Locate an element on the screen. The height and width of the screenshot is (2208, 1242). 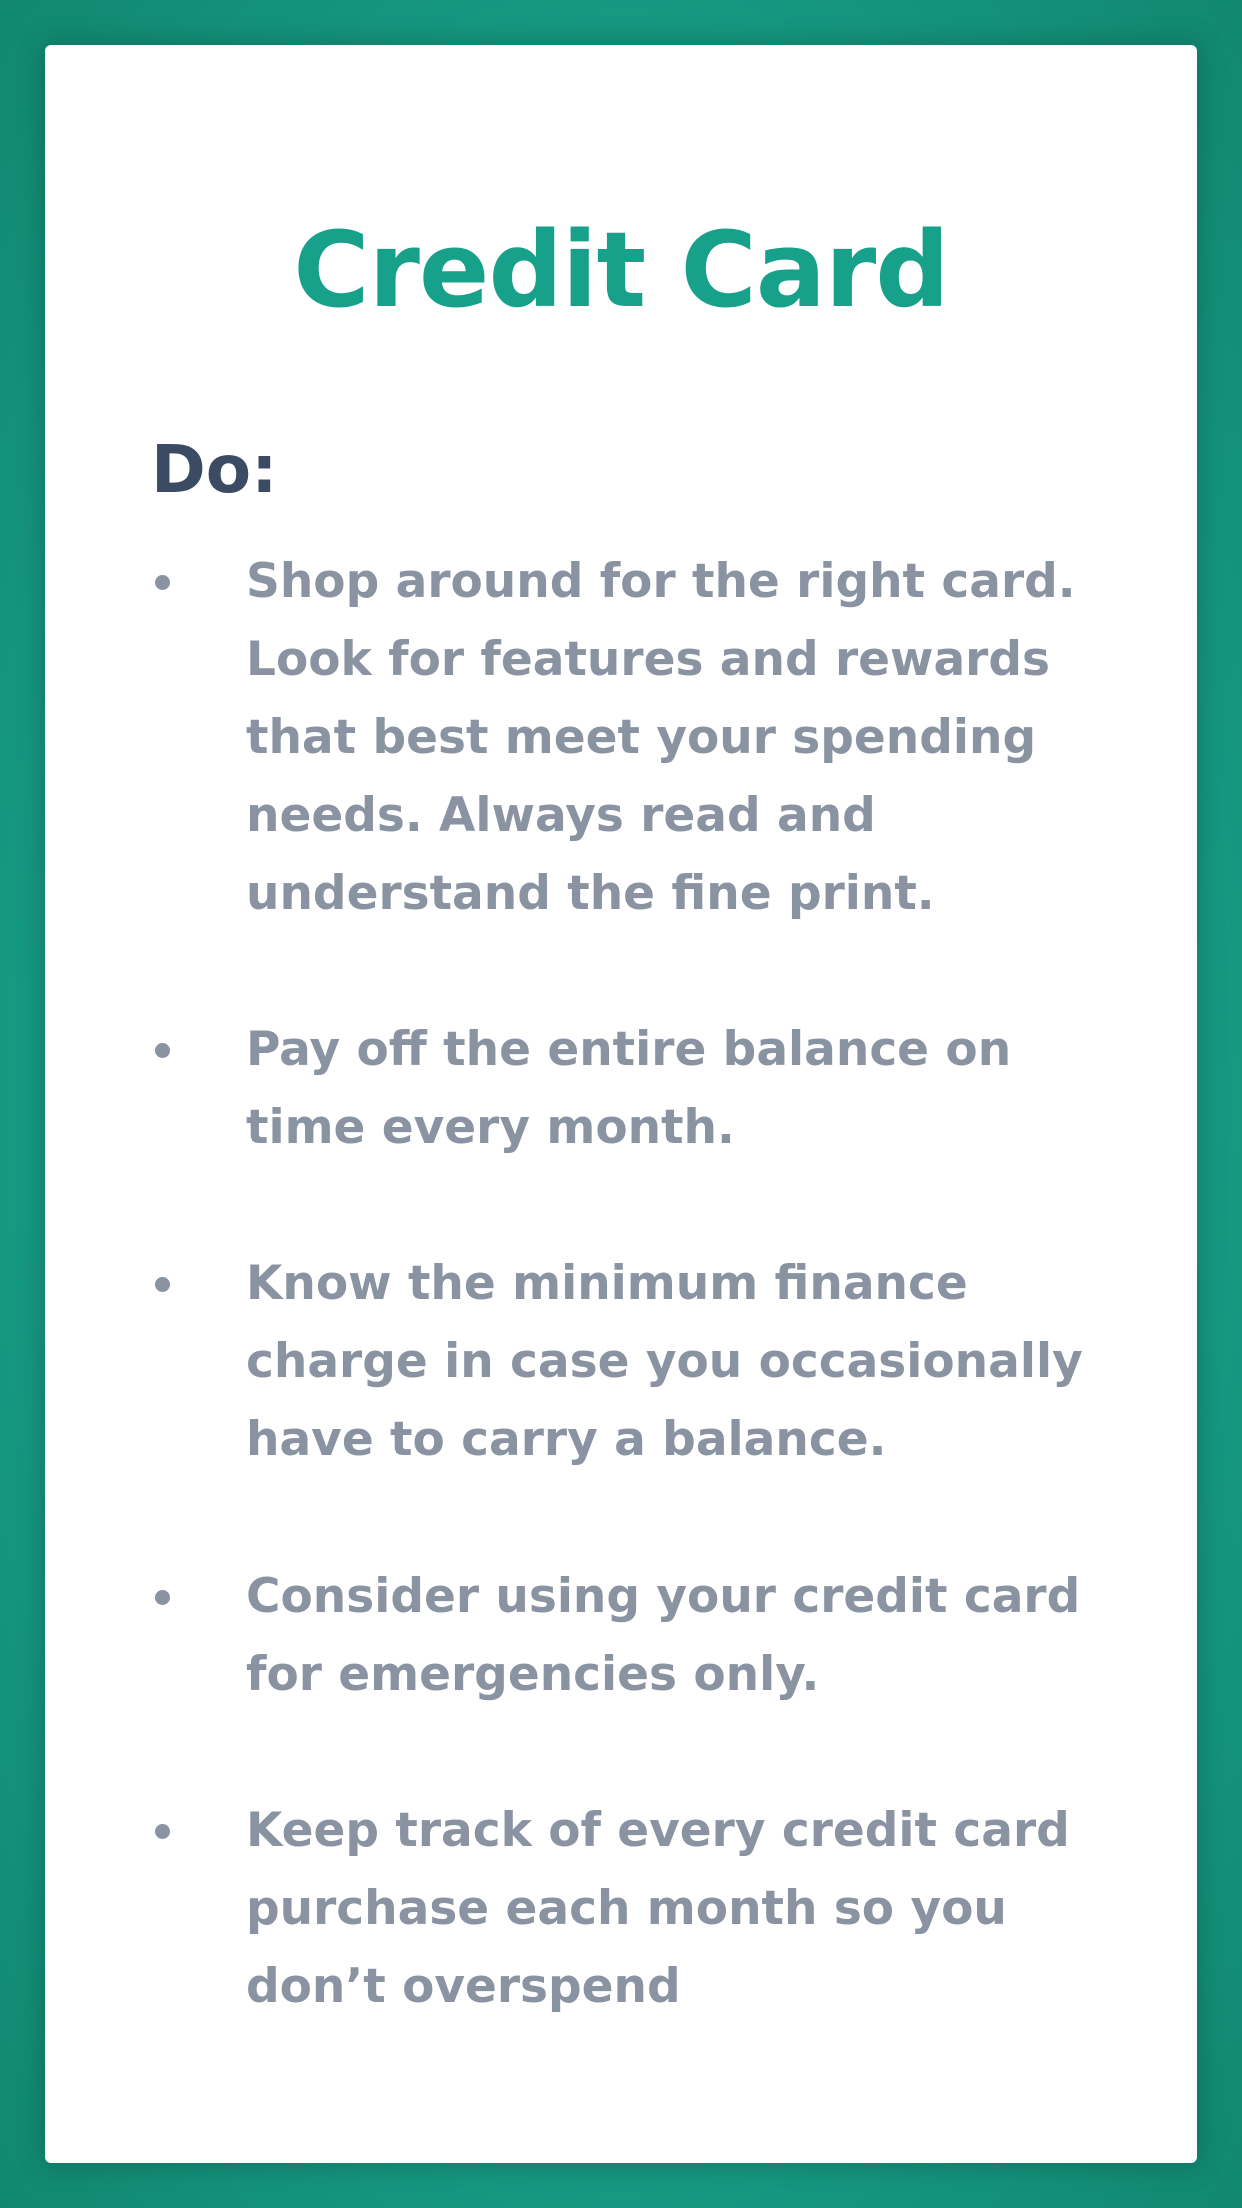
section-heading-do: Do: is located at coordinates (214, 469).